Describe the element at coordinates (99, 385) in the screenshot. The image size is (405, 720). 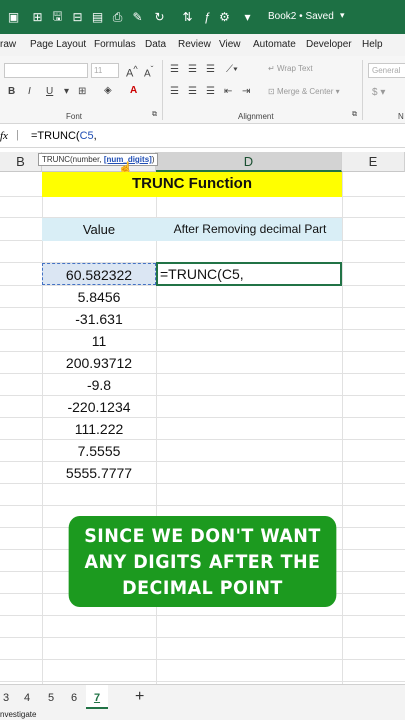
I see `value-cell: -9.8` at that location.